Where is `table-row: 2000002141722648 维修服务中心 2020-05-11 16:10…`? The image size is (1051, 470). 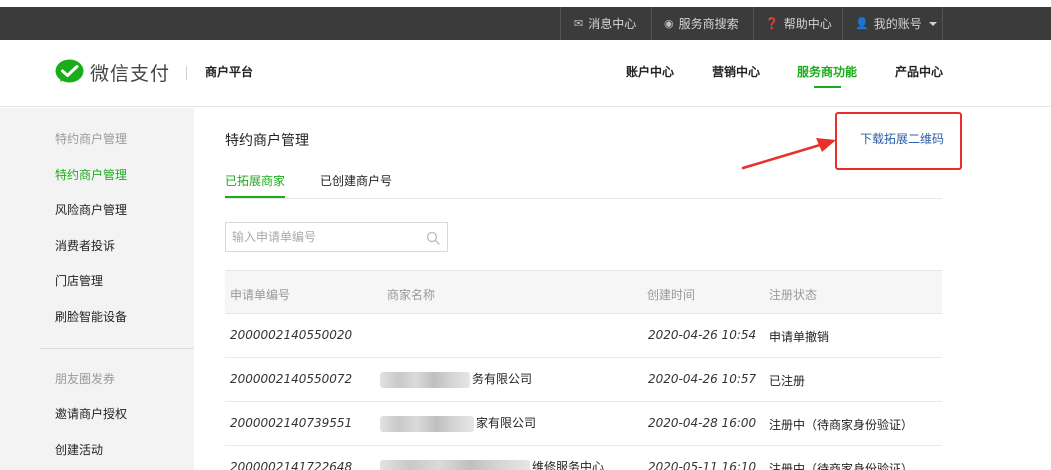 table-row: 2000002141722648 维修服务中心 2020-05-11 16:10… is located at coordinates (583, 458).